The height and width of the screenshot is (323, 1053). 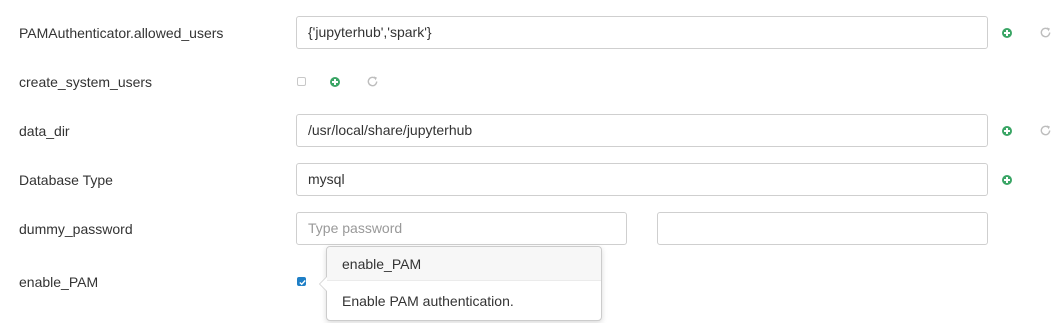 What do you see at coordinates (301, 81) in the screenshot?
I see `create-system-users-checkbox` at bounding box center [301, 81].